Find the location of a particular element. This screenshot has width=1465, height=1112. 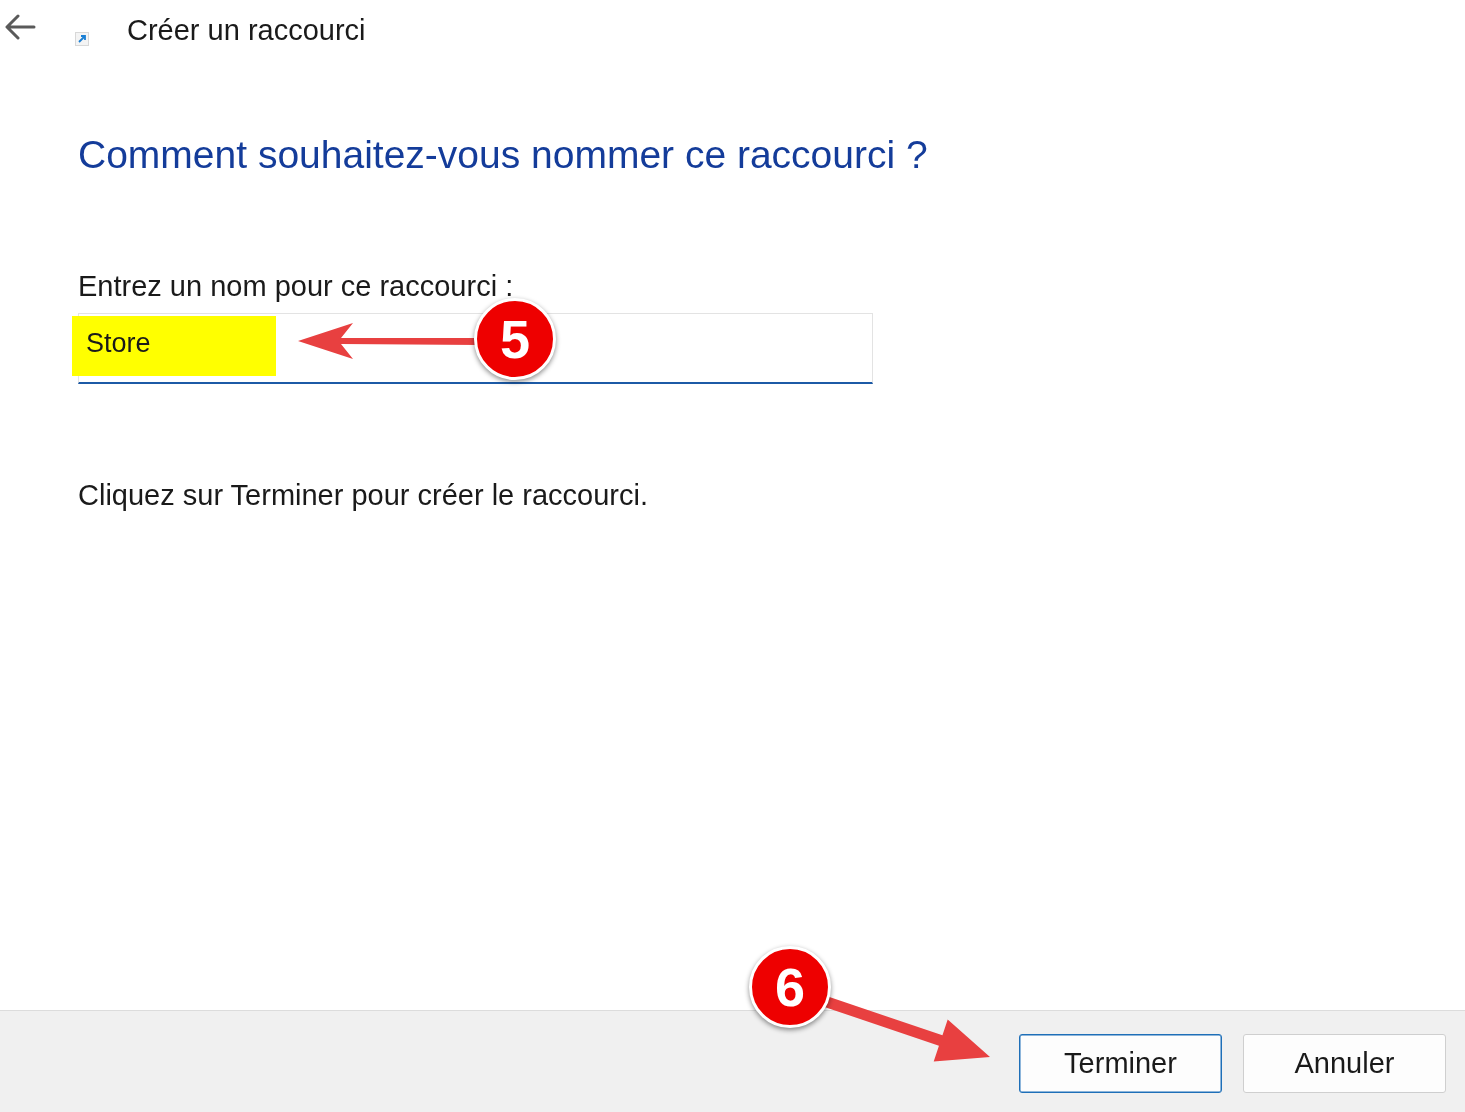

step-number-badge: 6 is located at coordinates (790, 987).